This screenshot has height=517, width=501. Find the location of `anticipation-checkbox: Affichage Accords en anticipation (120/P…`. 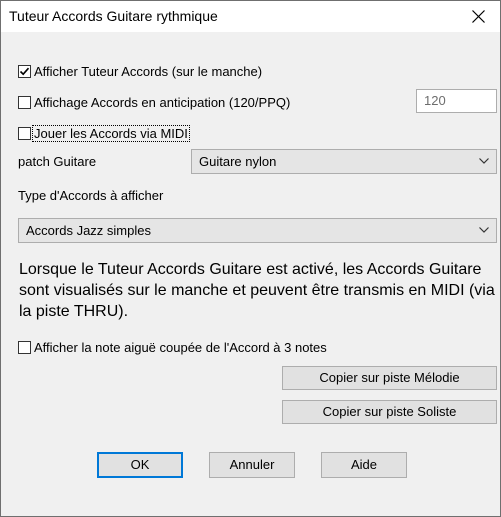

anticipation-checkbox: Affichage Accords en anticipation (120/P… is located at coordinates (154, 102).